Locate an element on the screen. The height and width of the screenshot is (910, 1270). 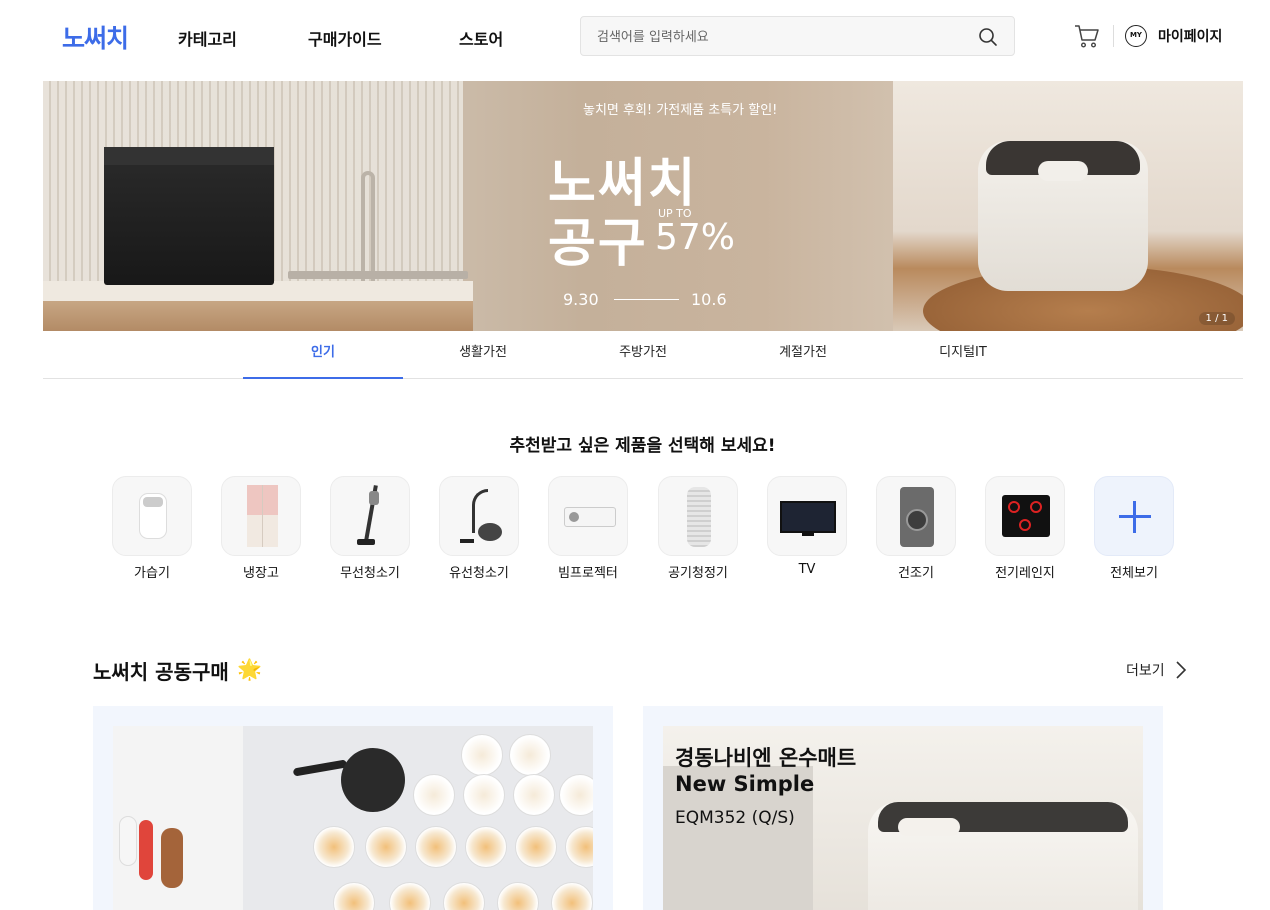
rec-item-dryer: 건조기 is located at coordinates (916, 528).